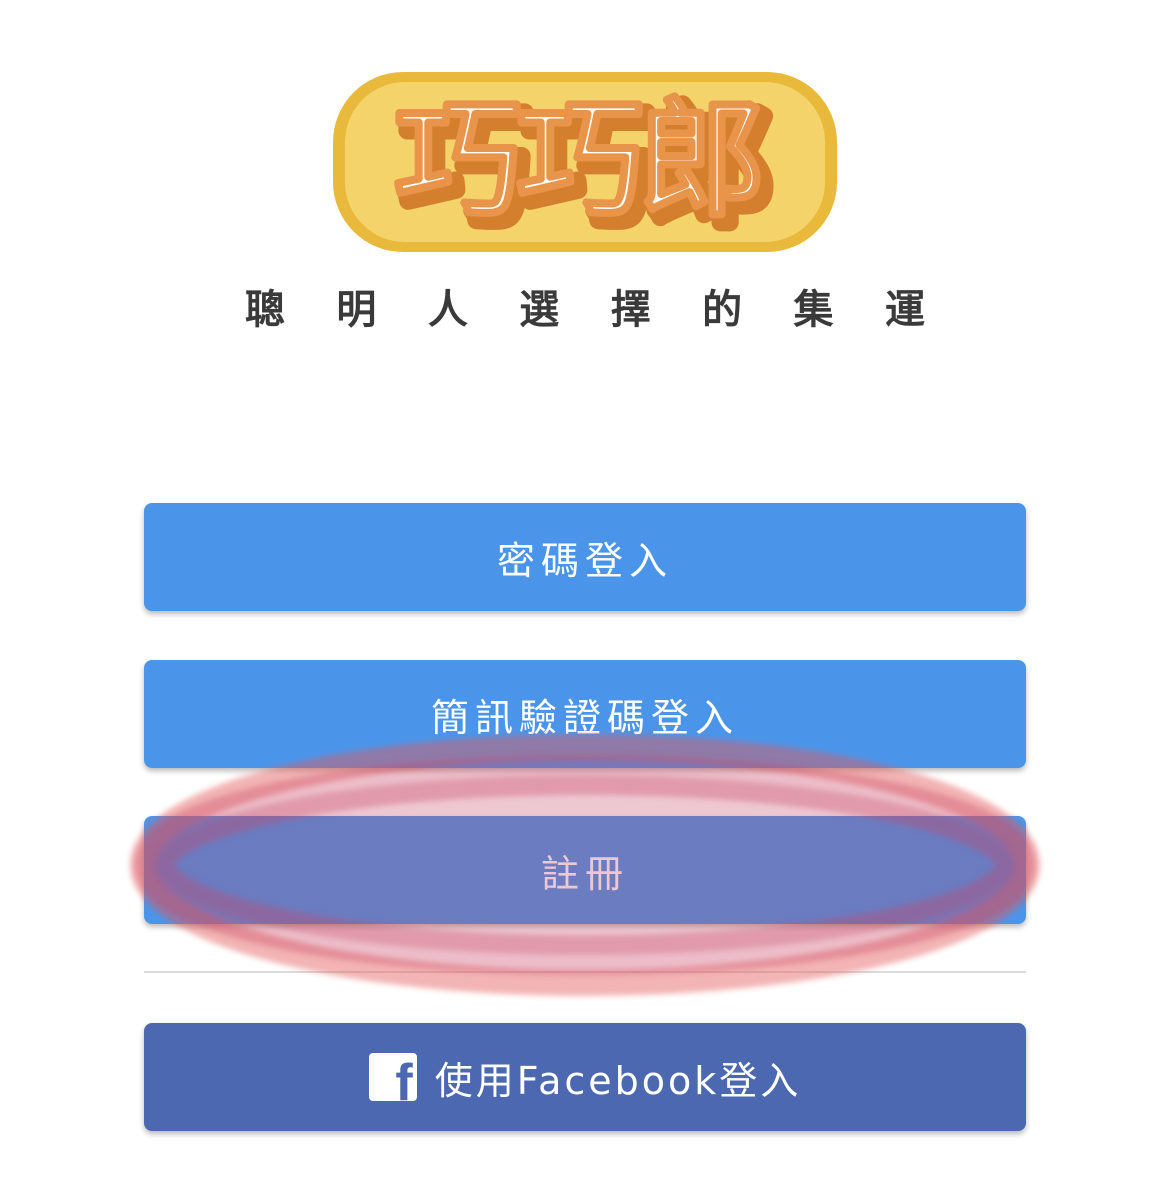 This screenshot has height=1179, width=1170. I want to click on slogan-char: 集, so click(813, 310).